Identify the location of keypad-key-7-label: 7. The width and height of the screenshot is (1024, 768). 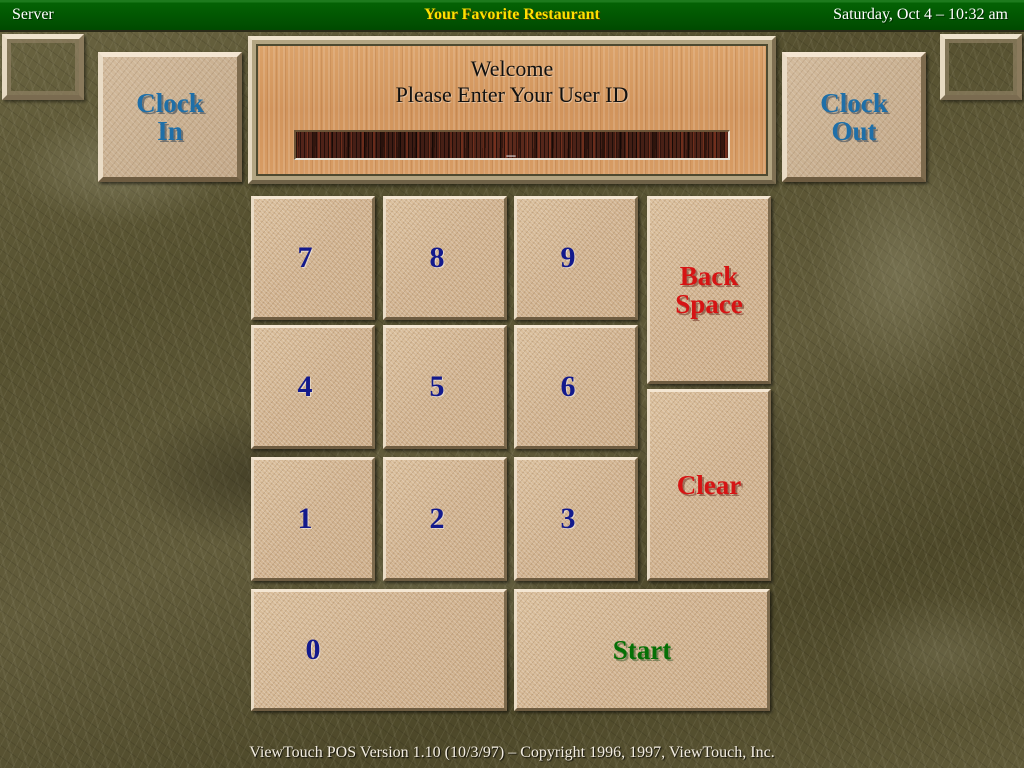
(305, 258).